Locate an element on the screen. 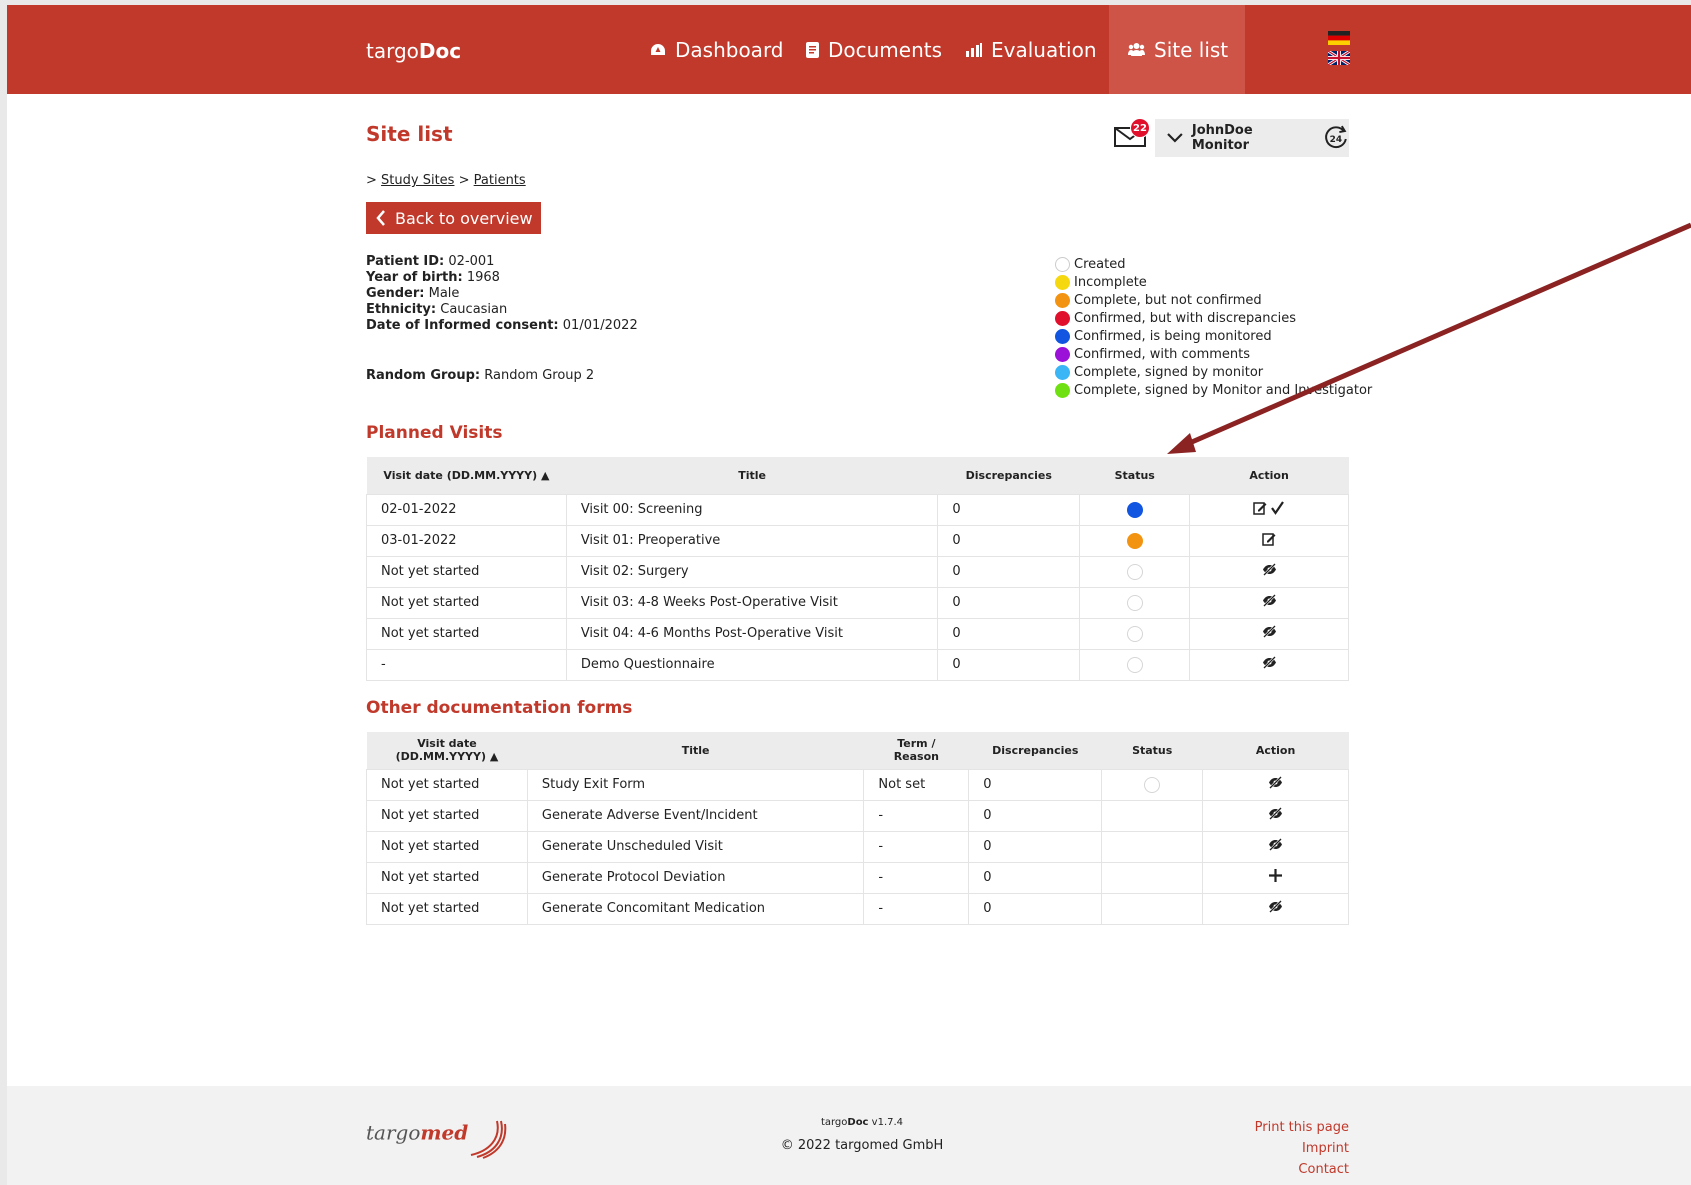 The image size is (1691, 1185). cell-date: 03-01-2022 is located at coordinates (466, 540).